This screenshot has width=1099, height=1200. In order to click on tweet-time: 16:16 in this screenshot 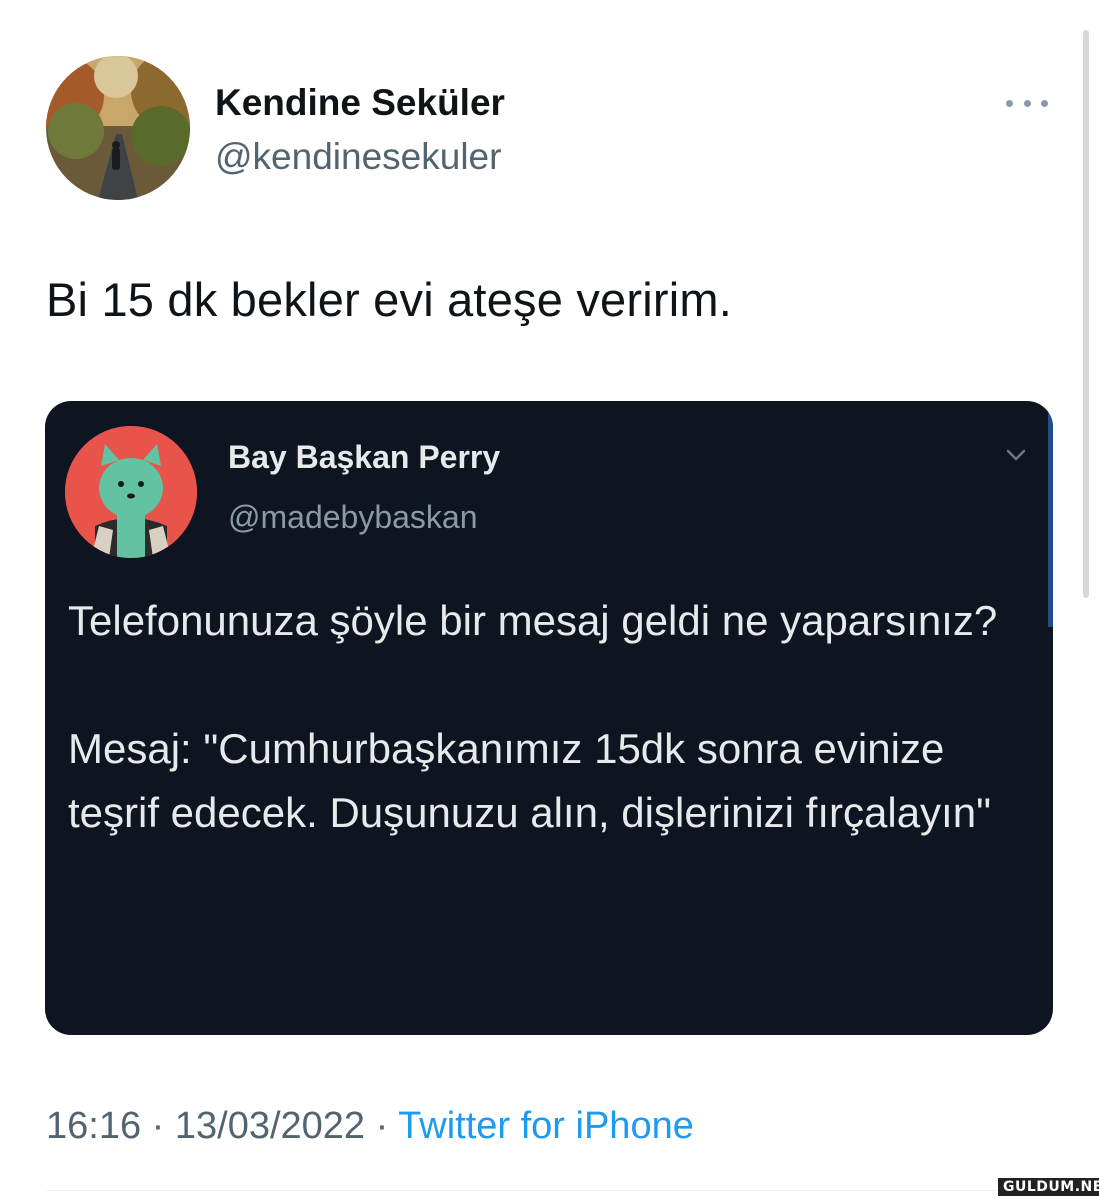, I will do `click(93, 1126)`.